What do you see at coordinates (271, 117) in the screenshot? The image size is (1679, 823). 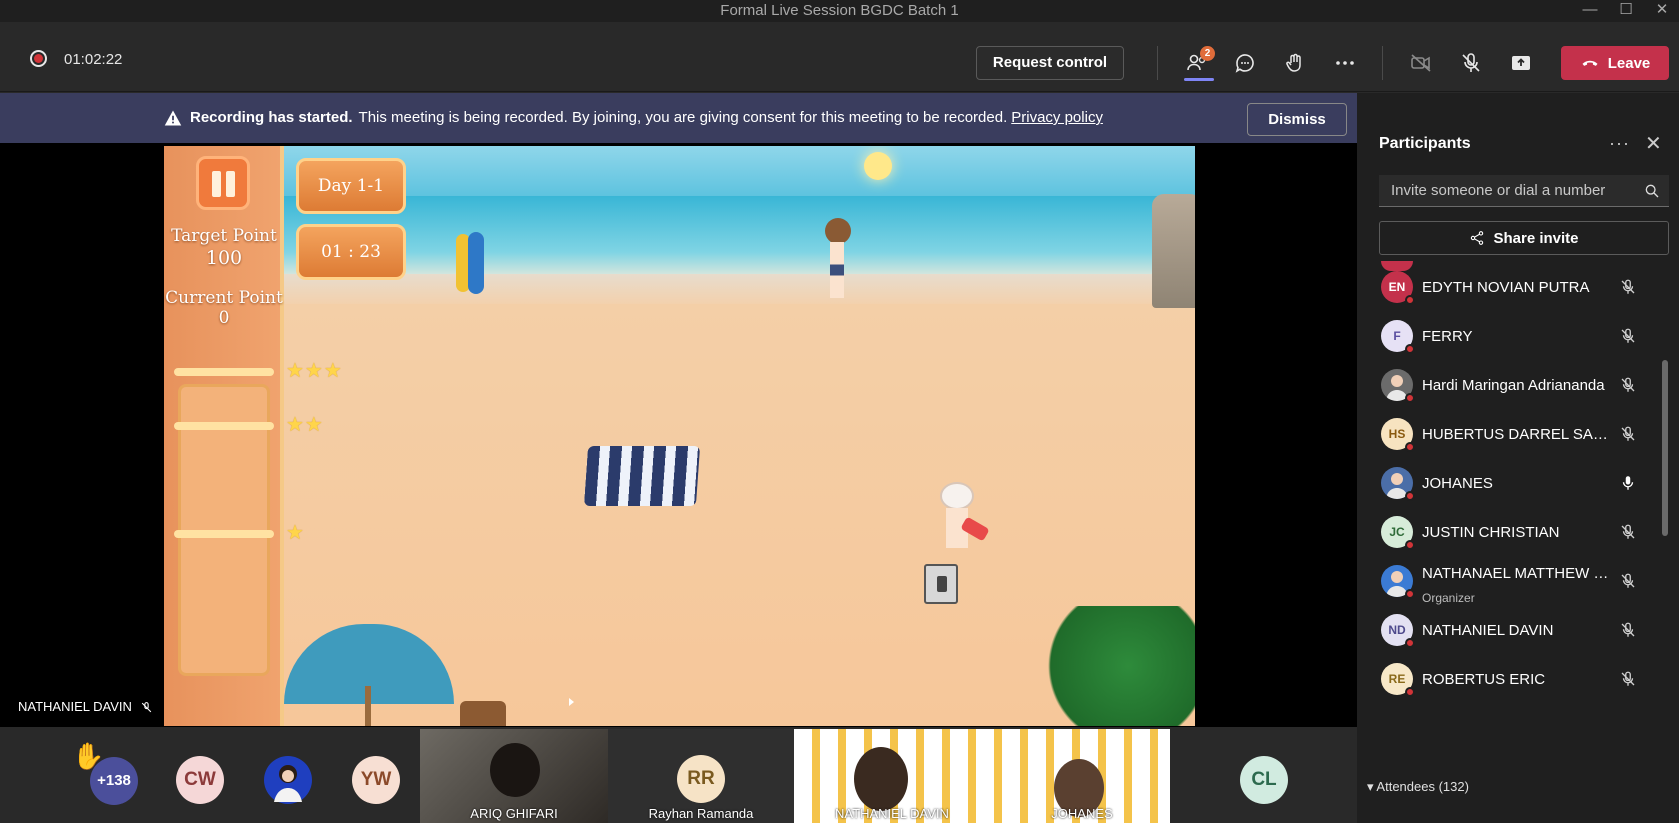 I see `banner-bold-text: Recording has started.` at bounding box center [271, 117].